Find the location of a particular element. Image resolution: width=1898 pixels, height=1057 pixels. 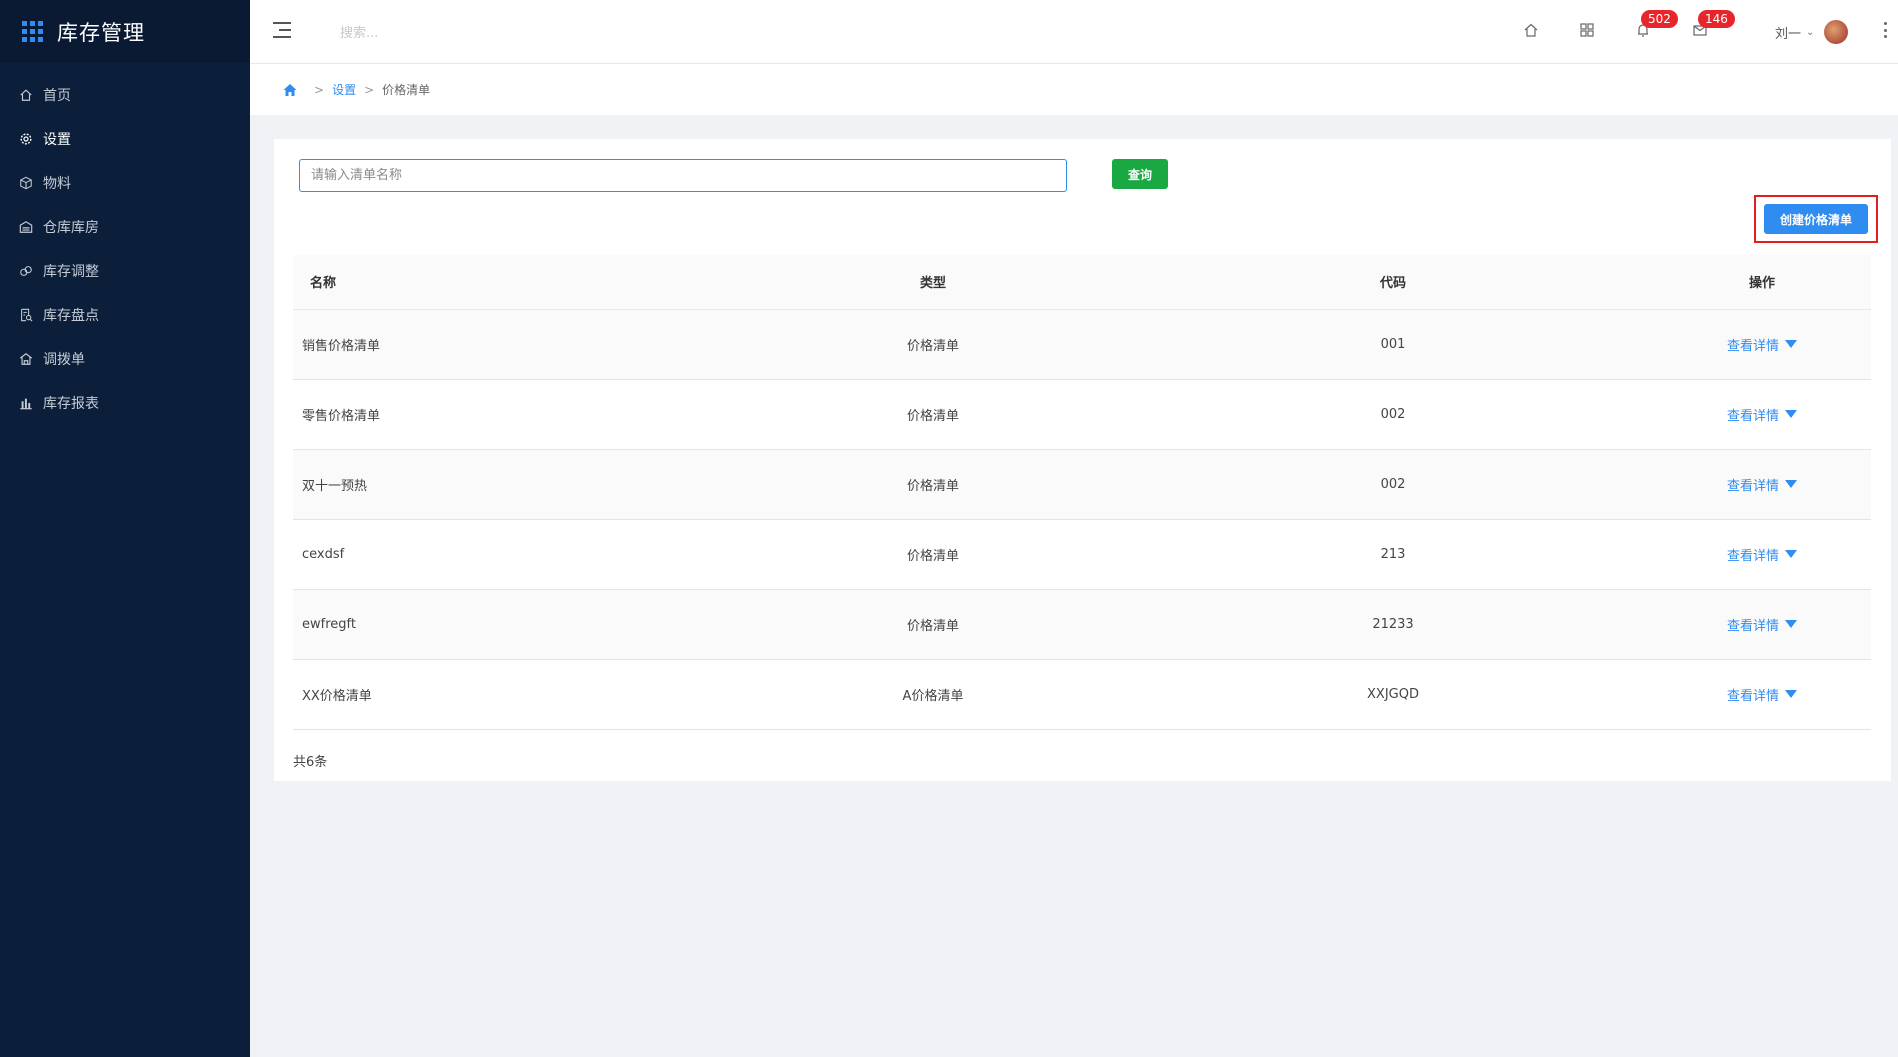

table-row: 销售价格清单 价格清单 001 查看详情 is located at coordinates (1082, 344).